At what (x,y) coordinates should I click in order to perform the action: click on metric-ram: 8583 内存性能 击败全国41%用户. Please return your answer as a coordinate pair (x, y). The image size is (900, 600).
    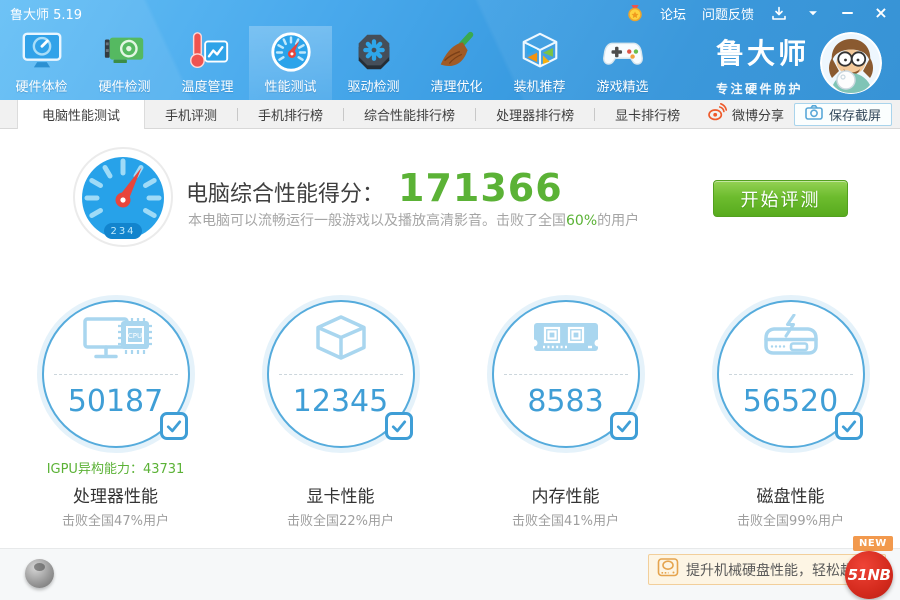
    Looking at the image, I should click on (565, 420).